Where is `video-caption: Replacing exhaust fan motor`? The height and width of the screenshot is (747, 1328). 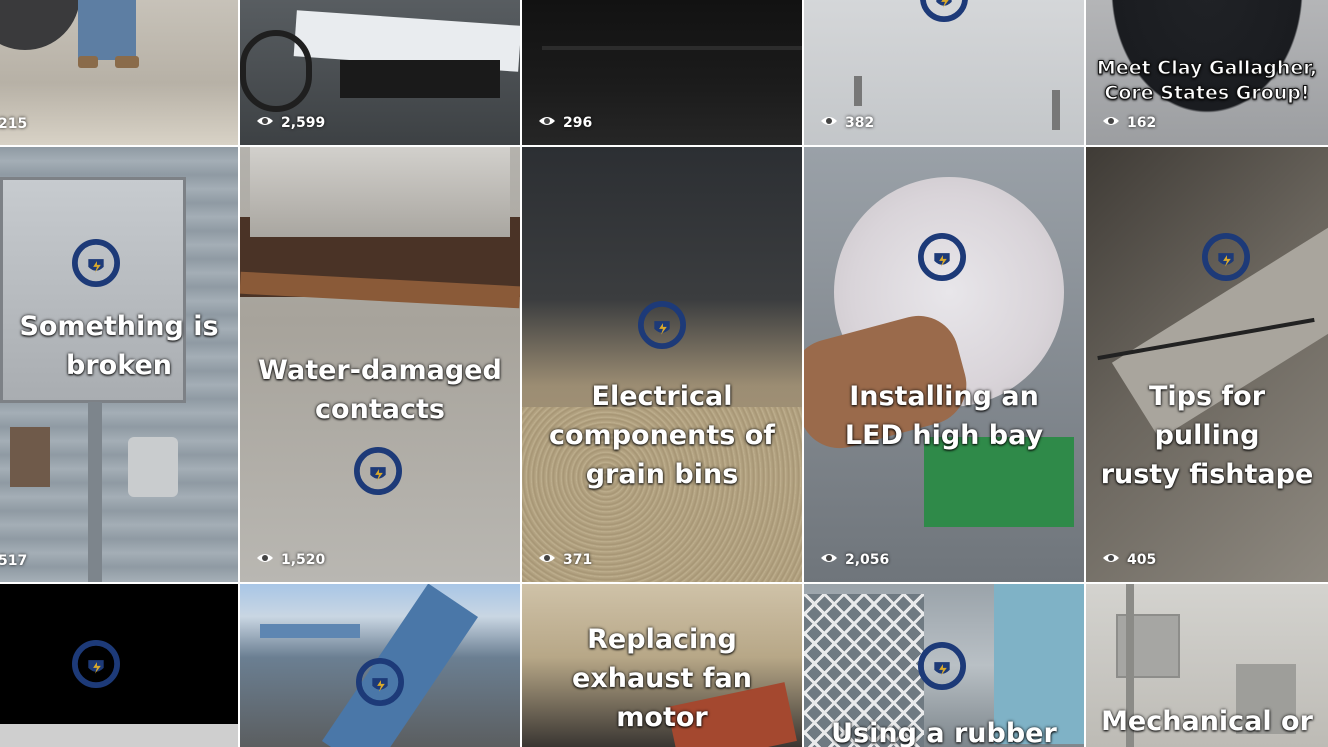
video-caption: Replacing exhaust fan motor is located at coordinates (662, 678).